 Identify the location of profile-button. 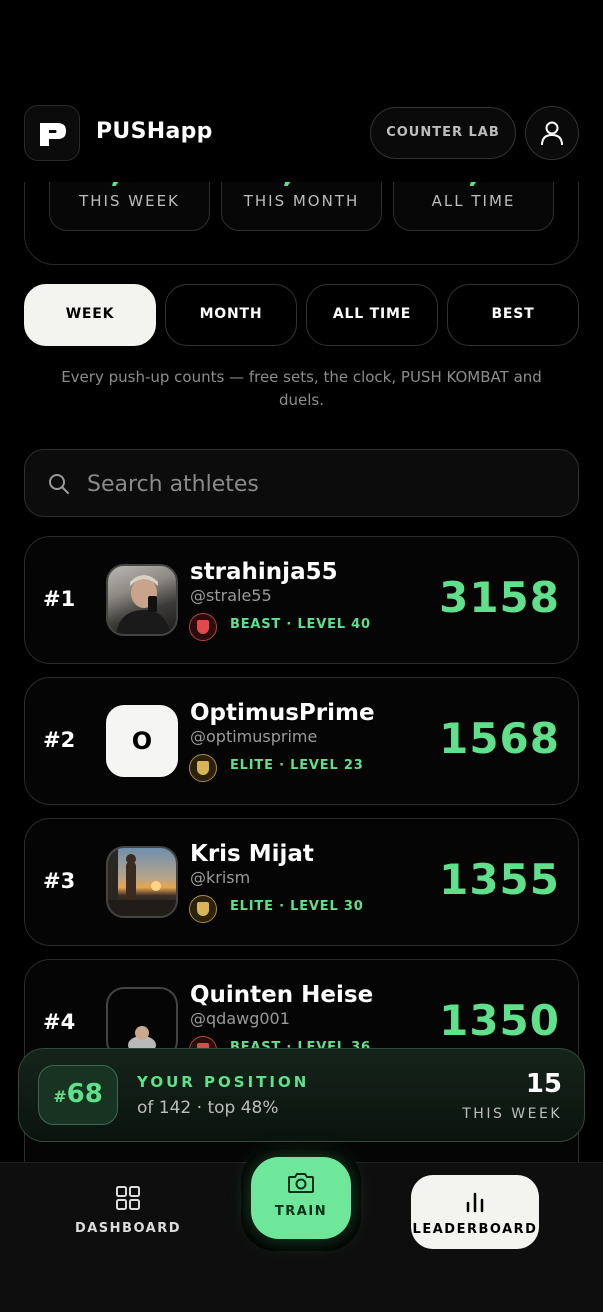
(552, 133).